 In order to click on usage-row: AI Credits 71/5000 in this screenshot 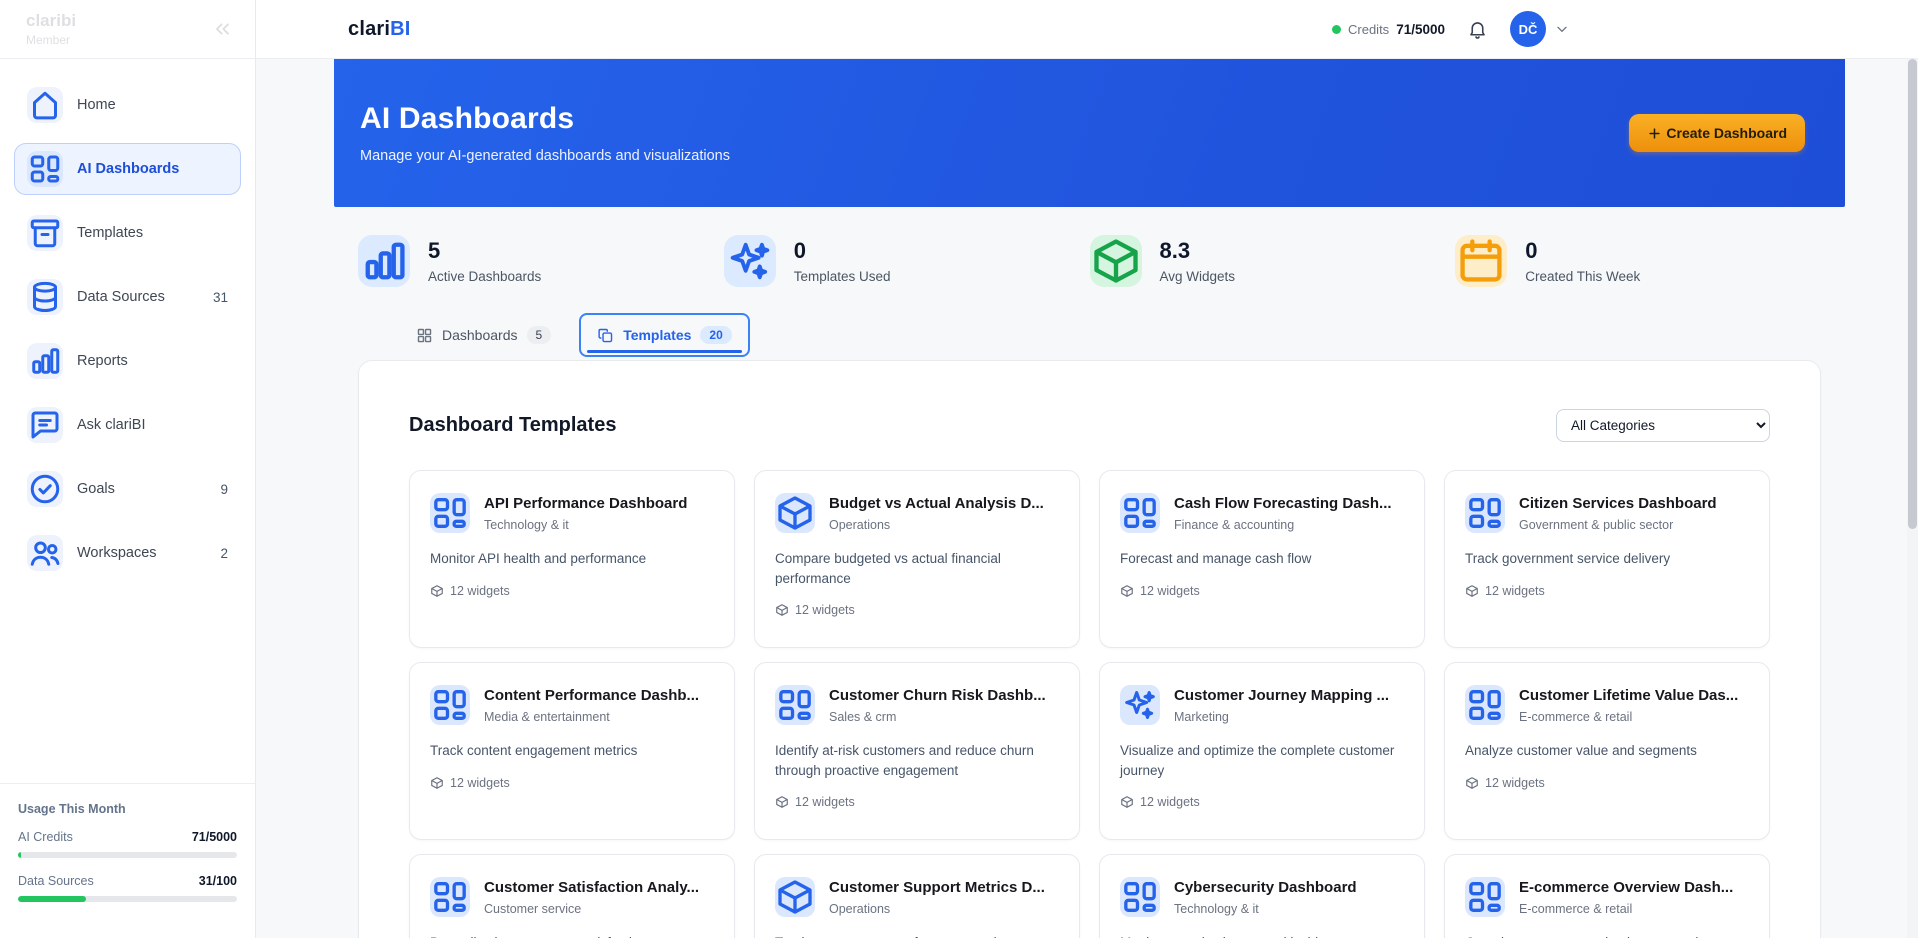, I will do `click(127, 837)`.